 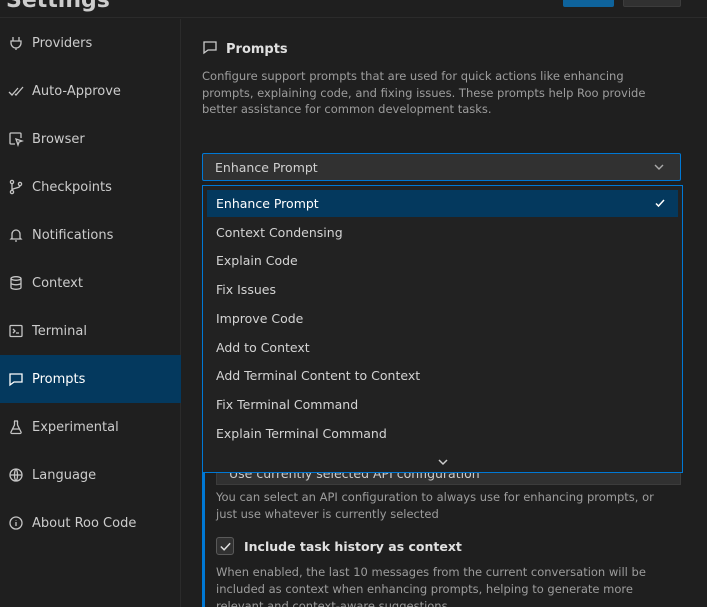 What do you see at coordinates (59, 331) in the screenshot?
I see `sidebar-item-label: Terminal` at bounding box center [59, 331].